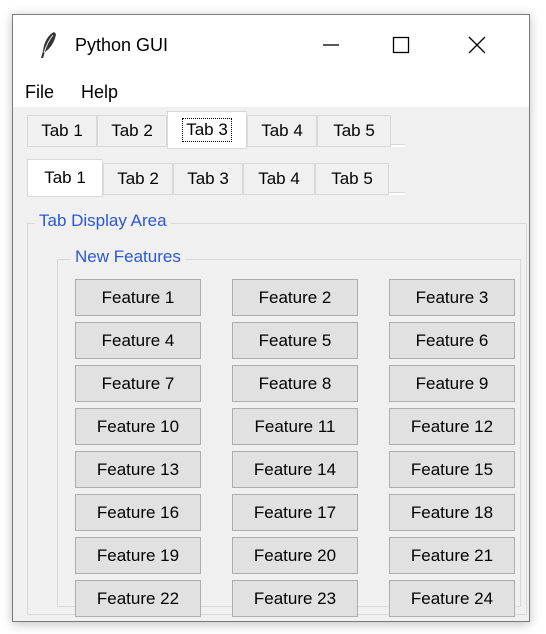  What do you see at coordinates (452, 469) in the screenshot?
I see `feature-button-15: Feature 15` at bounding box center [452, 469].